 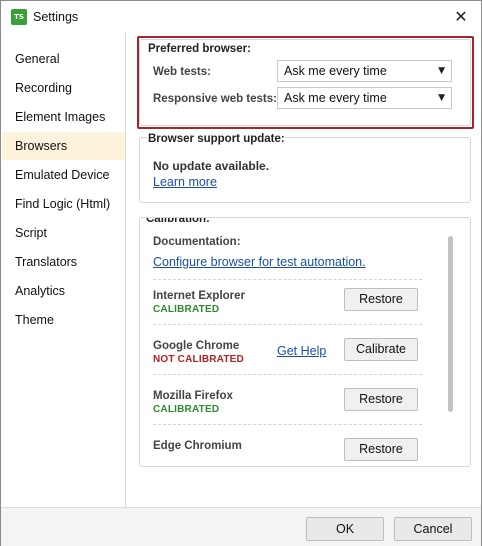 What do you see at coordinates (461, 17) in the screenshot?
I see `close-icon: ✕` at bounding box center [461, 17].